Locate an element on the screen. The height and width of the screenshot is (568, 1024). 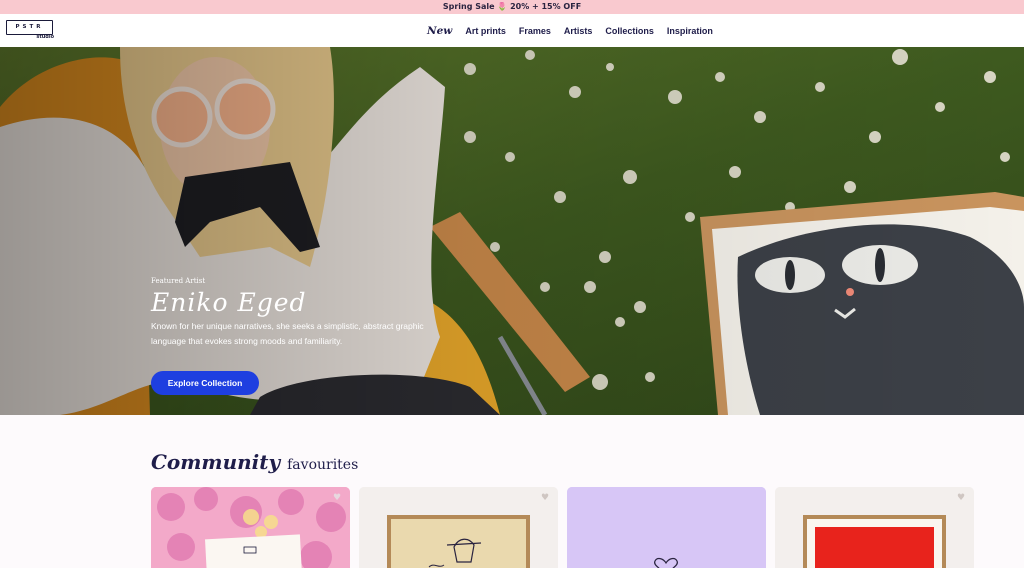
nav-item-artists: Artists is located at coordinates (578, 31).